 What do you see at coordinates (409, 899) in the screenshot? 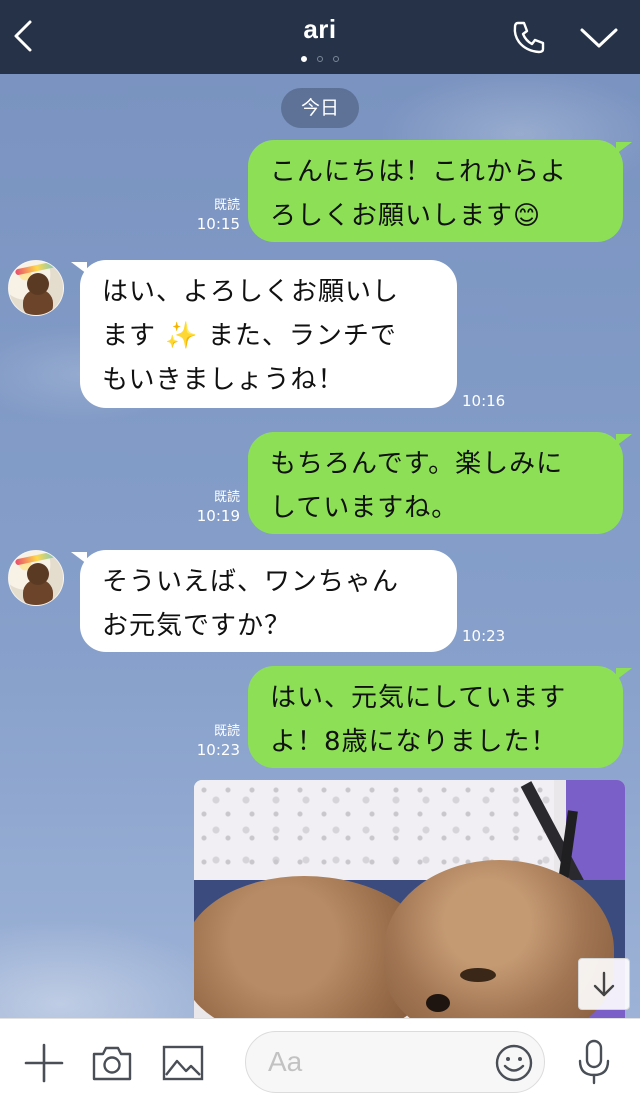
I see `photo-message` at bounding box center [409, 899].